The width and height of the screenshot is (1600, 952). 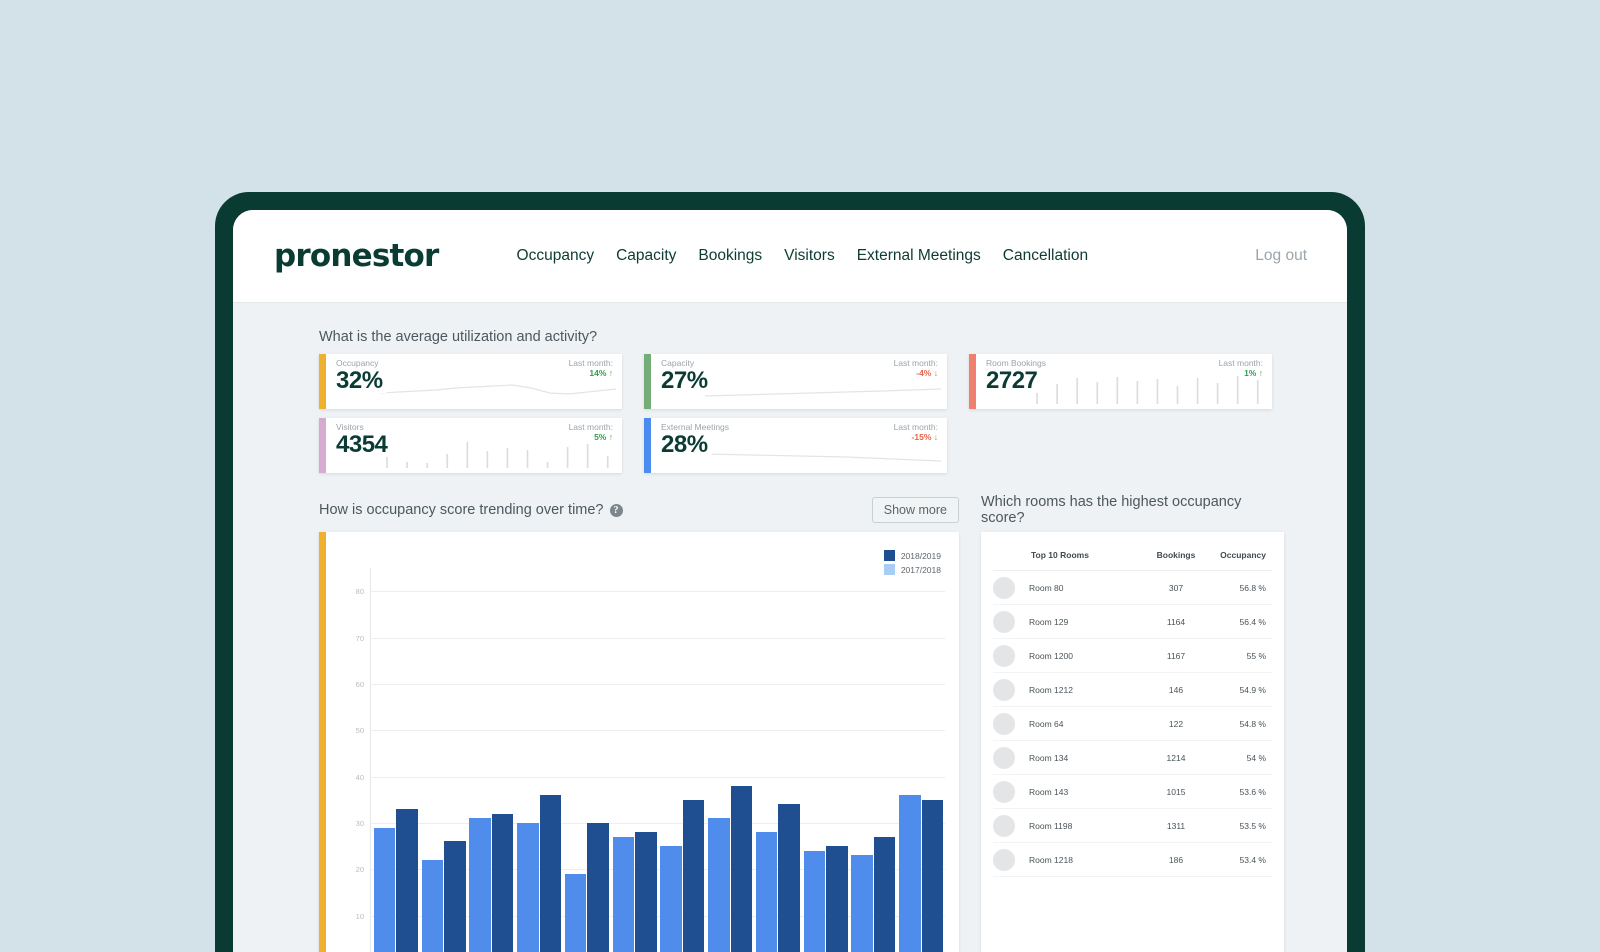 I want to click on help-icon: ?, so click(x=616, y=510).